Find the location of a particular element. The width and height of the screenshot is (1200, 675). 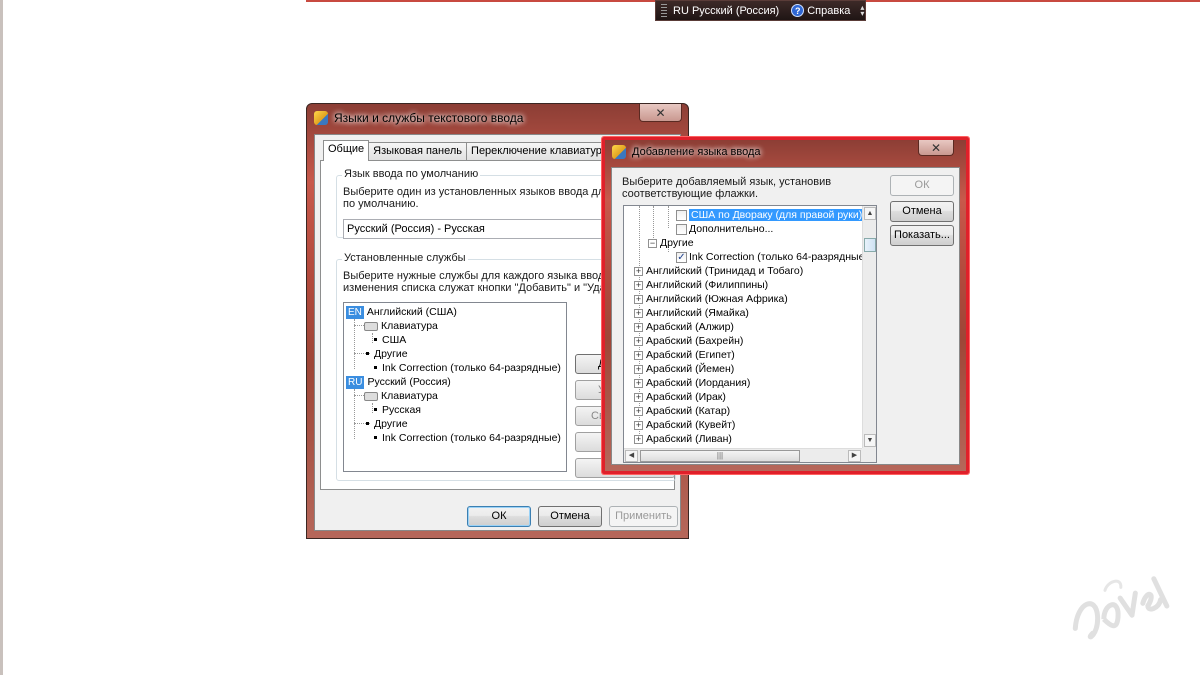

title-bar: Добавление языка ввода is located at coordinates (785, 152).